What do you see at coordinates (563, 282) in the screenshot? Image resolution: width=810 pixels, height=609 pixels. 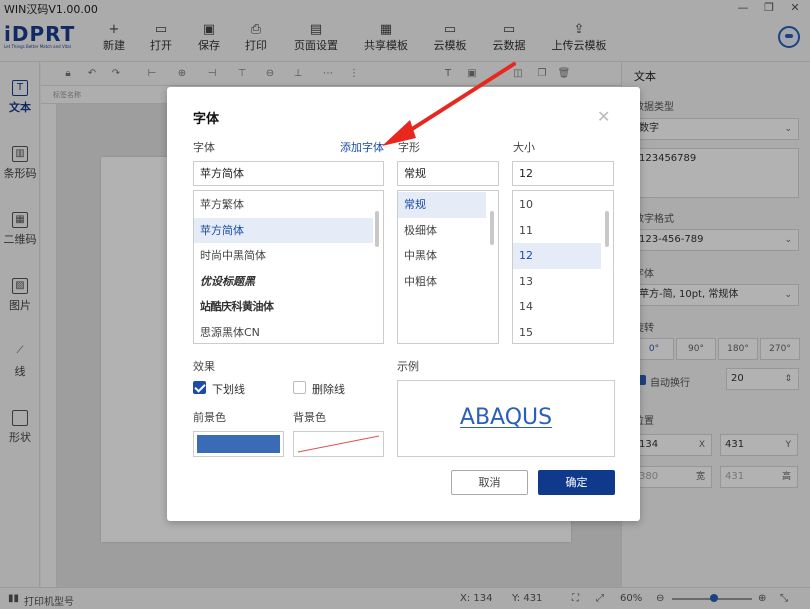 I see `list-item: 13` at bounding box center [563, 282].